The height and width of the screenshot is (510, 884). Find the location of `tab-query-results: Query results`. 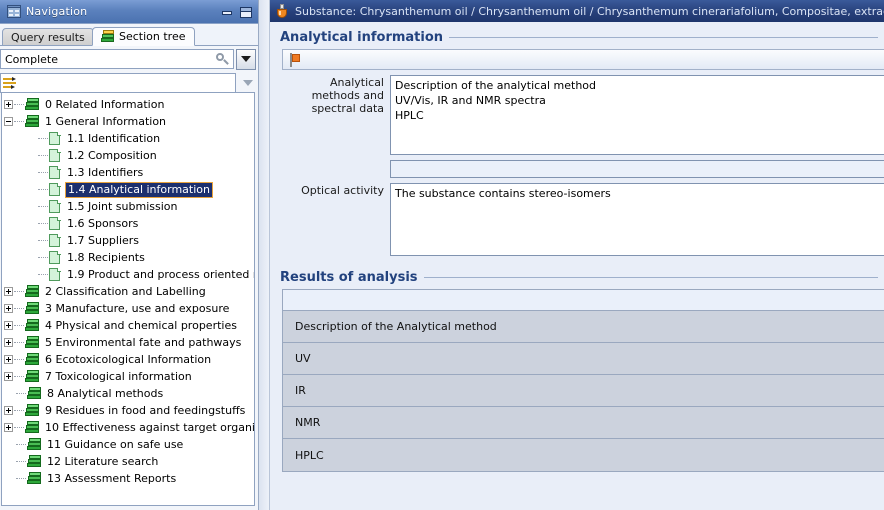

tab-query-results: Query results is located at coordinates (48, 37).